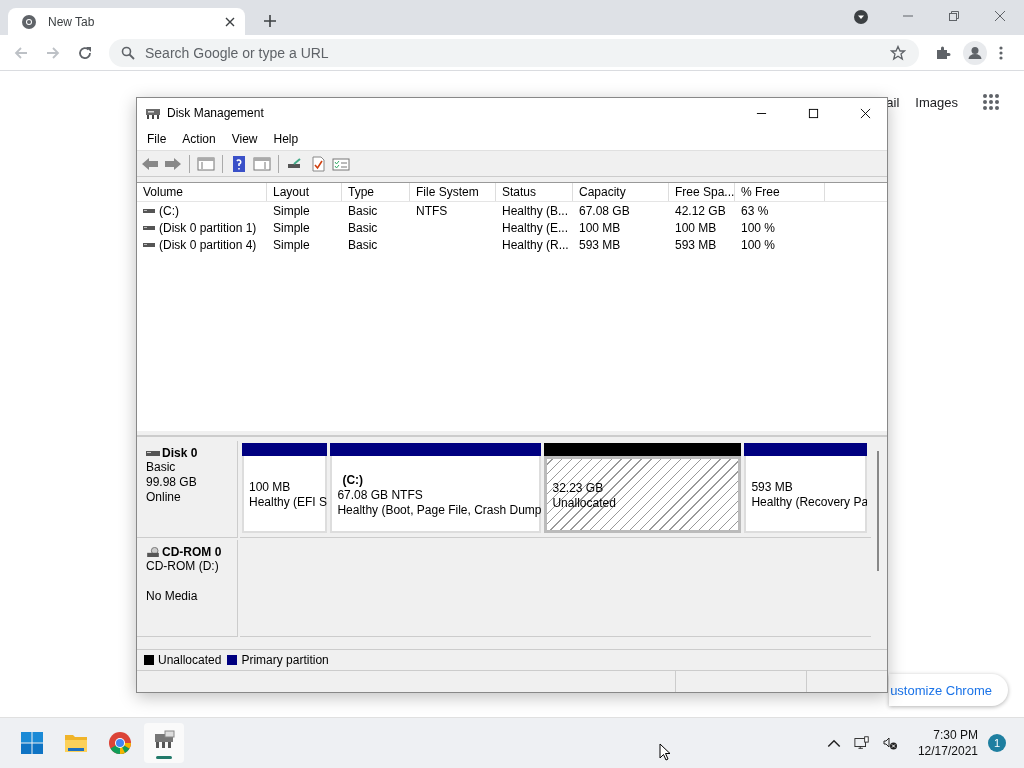 This screenshot has width=1024, height=768. What do you see at coordinates (304, 192) in the screenshot?
I see `column-header: Layout` at bounding box center [304, 192].